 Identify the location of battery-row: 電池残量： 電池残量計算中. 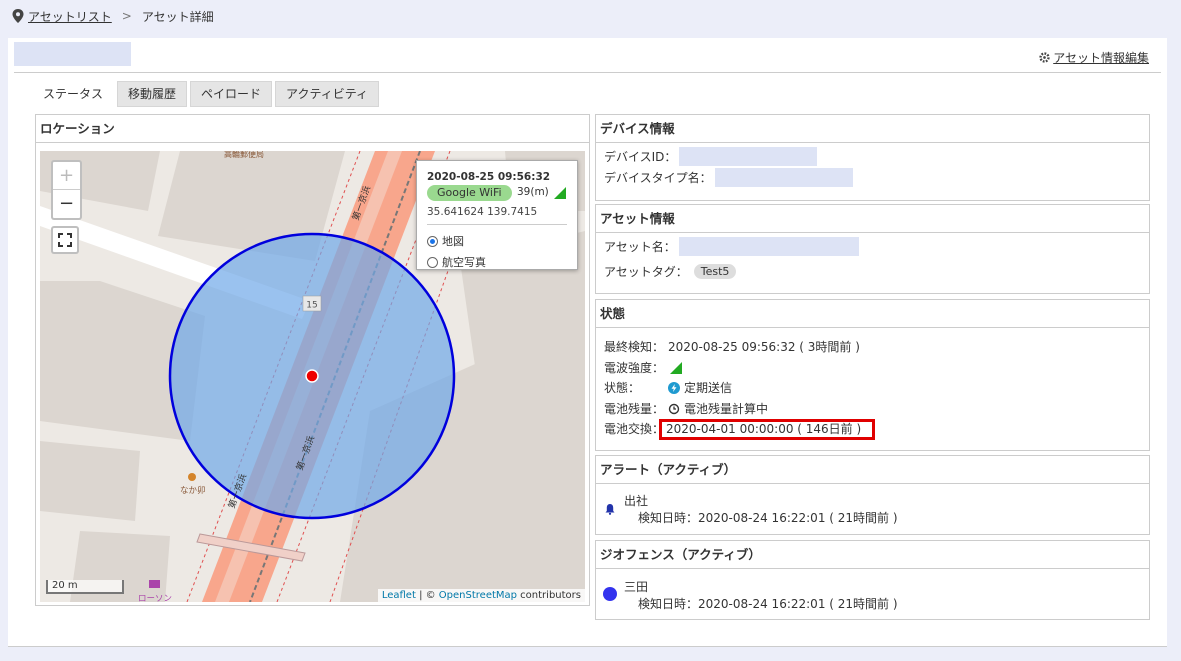
(686, 408).